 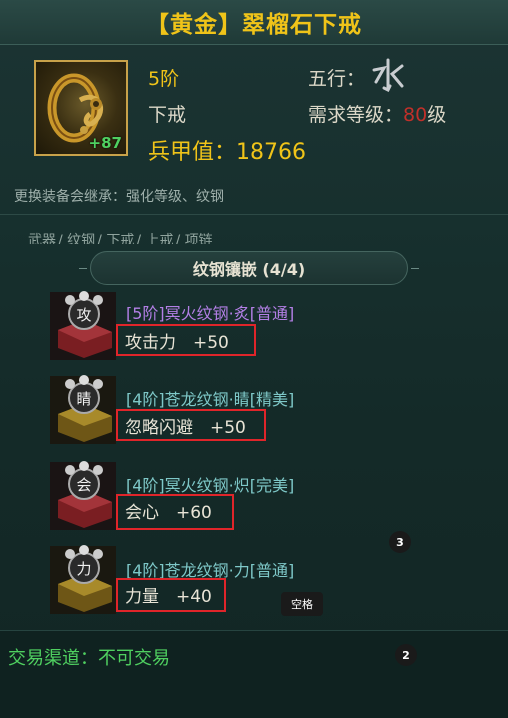 What do you see at coordinates (42, 238) in the screenshot?
I see `tab-weapon: 武器` at bounding box center [42, 238].